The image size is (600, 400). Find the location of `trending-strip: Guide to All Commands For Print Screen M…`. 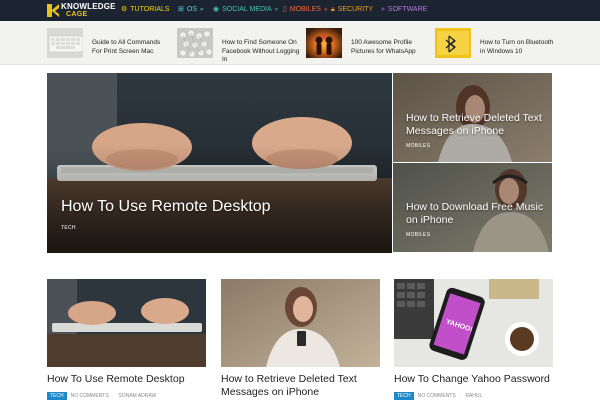

trending-strip: Guide to All Commands For Print Screen M… is located at coordinates (300, 43).